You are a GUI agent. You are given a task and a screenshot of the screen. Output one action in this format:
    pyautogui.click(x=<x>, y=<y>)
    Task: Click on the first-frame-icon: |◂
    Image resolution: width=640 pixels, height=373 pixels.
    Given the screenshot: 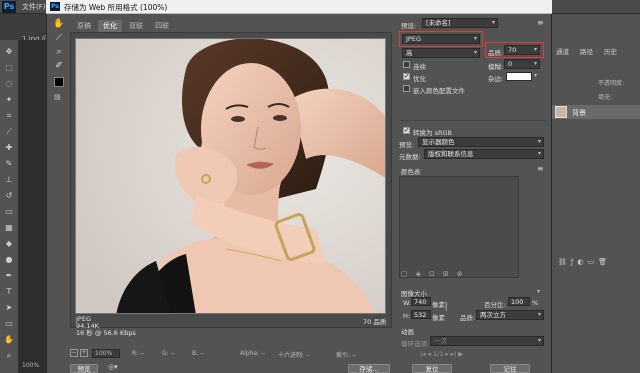 What is the action you would take?
    pyautogui.click(x=422, y=354)
    